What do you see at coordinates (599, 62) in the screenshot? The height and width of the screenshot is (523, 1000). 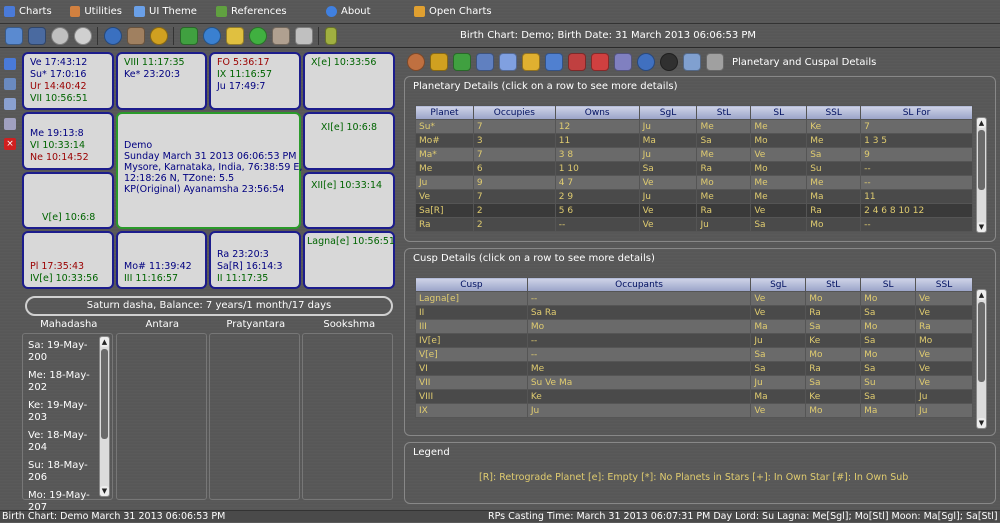 I see `line-graph-icon` at bounding box center [599, 62].